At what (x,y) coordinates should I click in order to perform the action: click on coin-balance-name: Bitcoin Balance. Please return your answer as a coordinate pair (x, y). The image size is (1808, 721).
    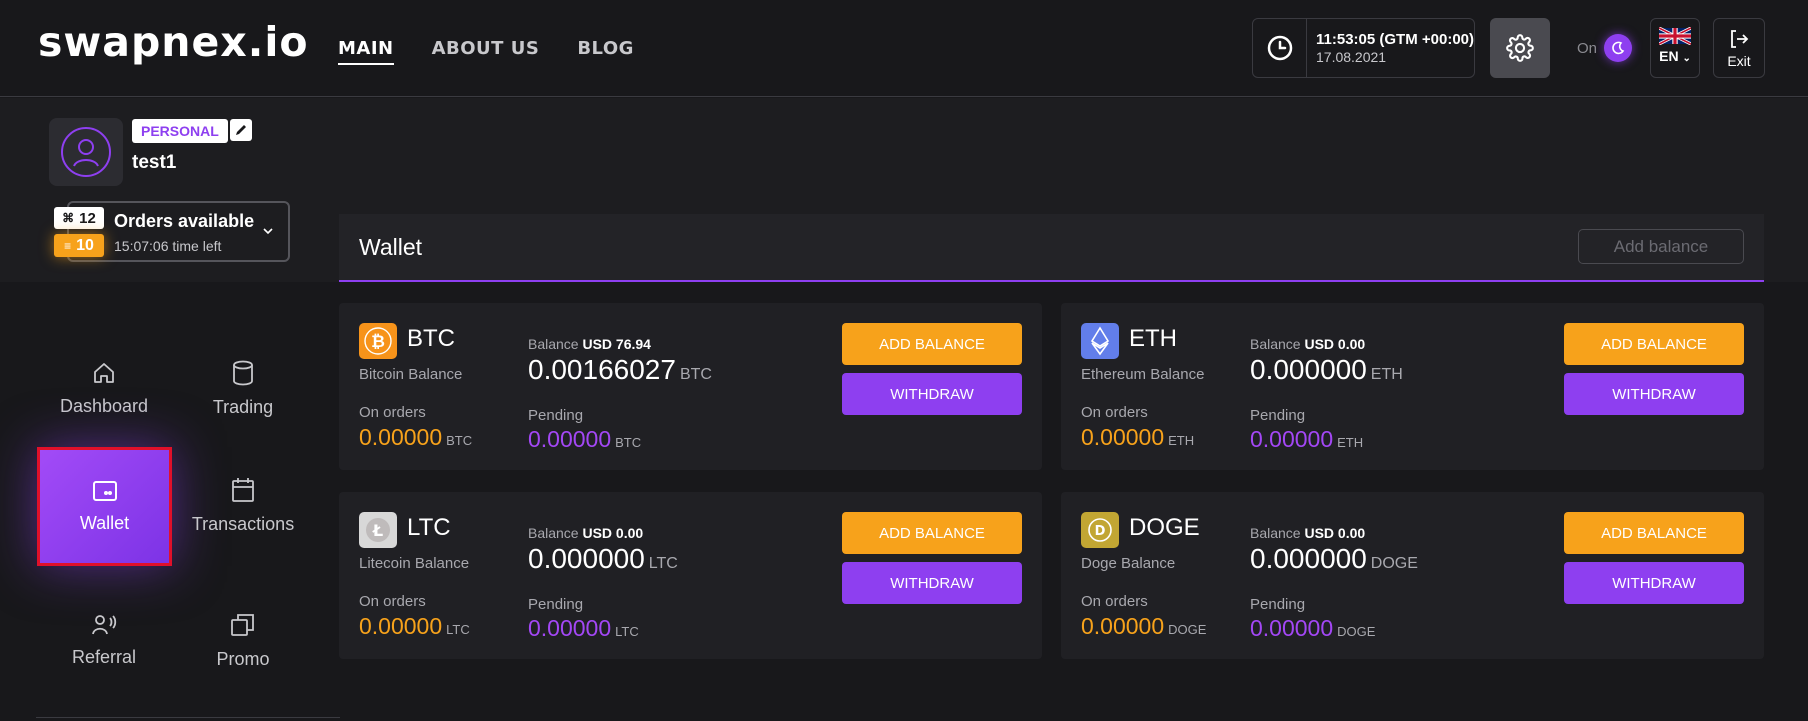
    Looking at the image, I should click on (411, 374).